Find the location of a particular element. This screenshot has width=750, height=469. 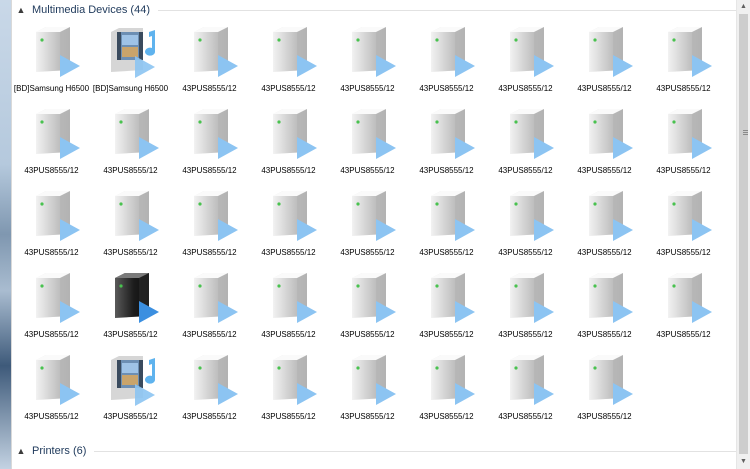

media-video-music-icon is located at coordinates (138, 383).